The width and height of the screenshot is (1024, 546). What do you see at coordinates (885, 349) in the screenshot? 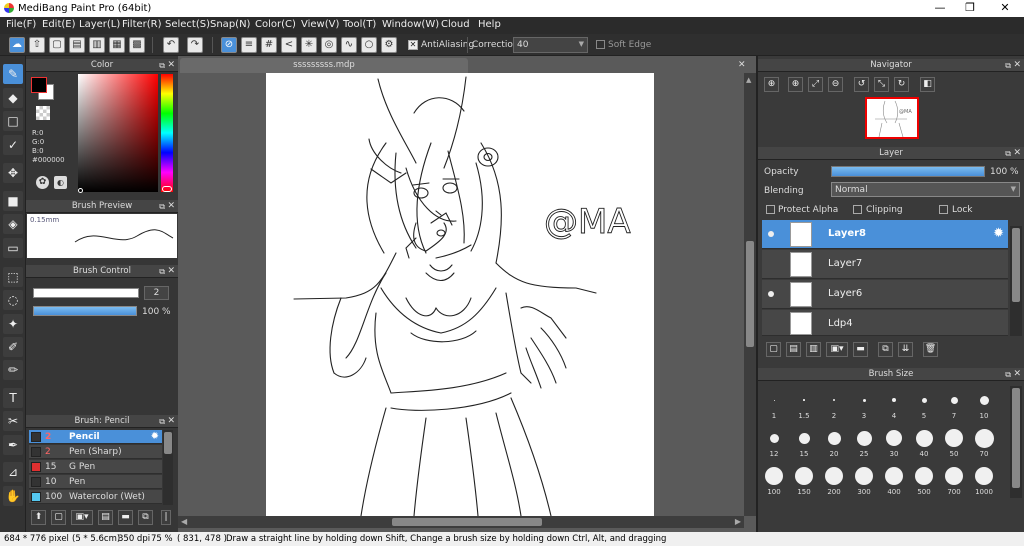
I see `duplicate-layer-icon: ⧉` at bounding box center [885, 349].